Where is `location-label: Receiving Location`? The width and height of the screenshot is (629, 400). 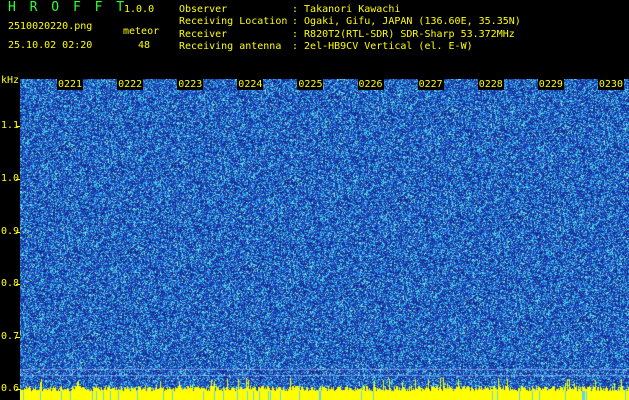
location-label: Receiving Location is located at coordinates (233, 21).